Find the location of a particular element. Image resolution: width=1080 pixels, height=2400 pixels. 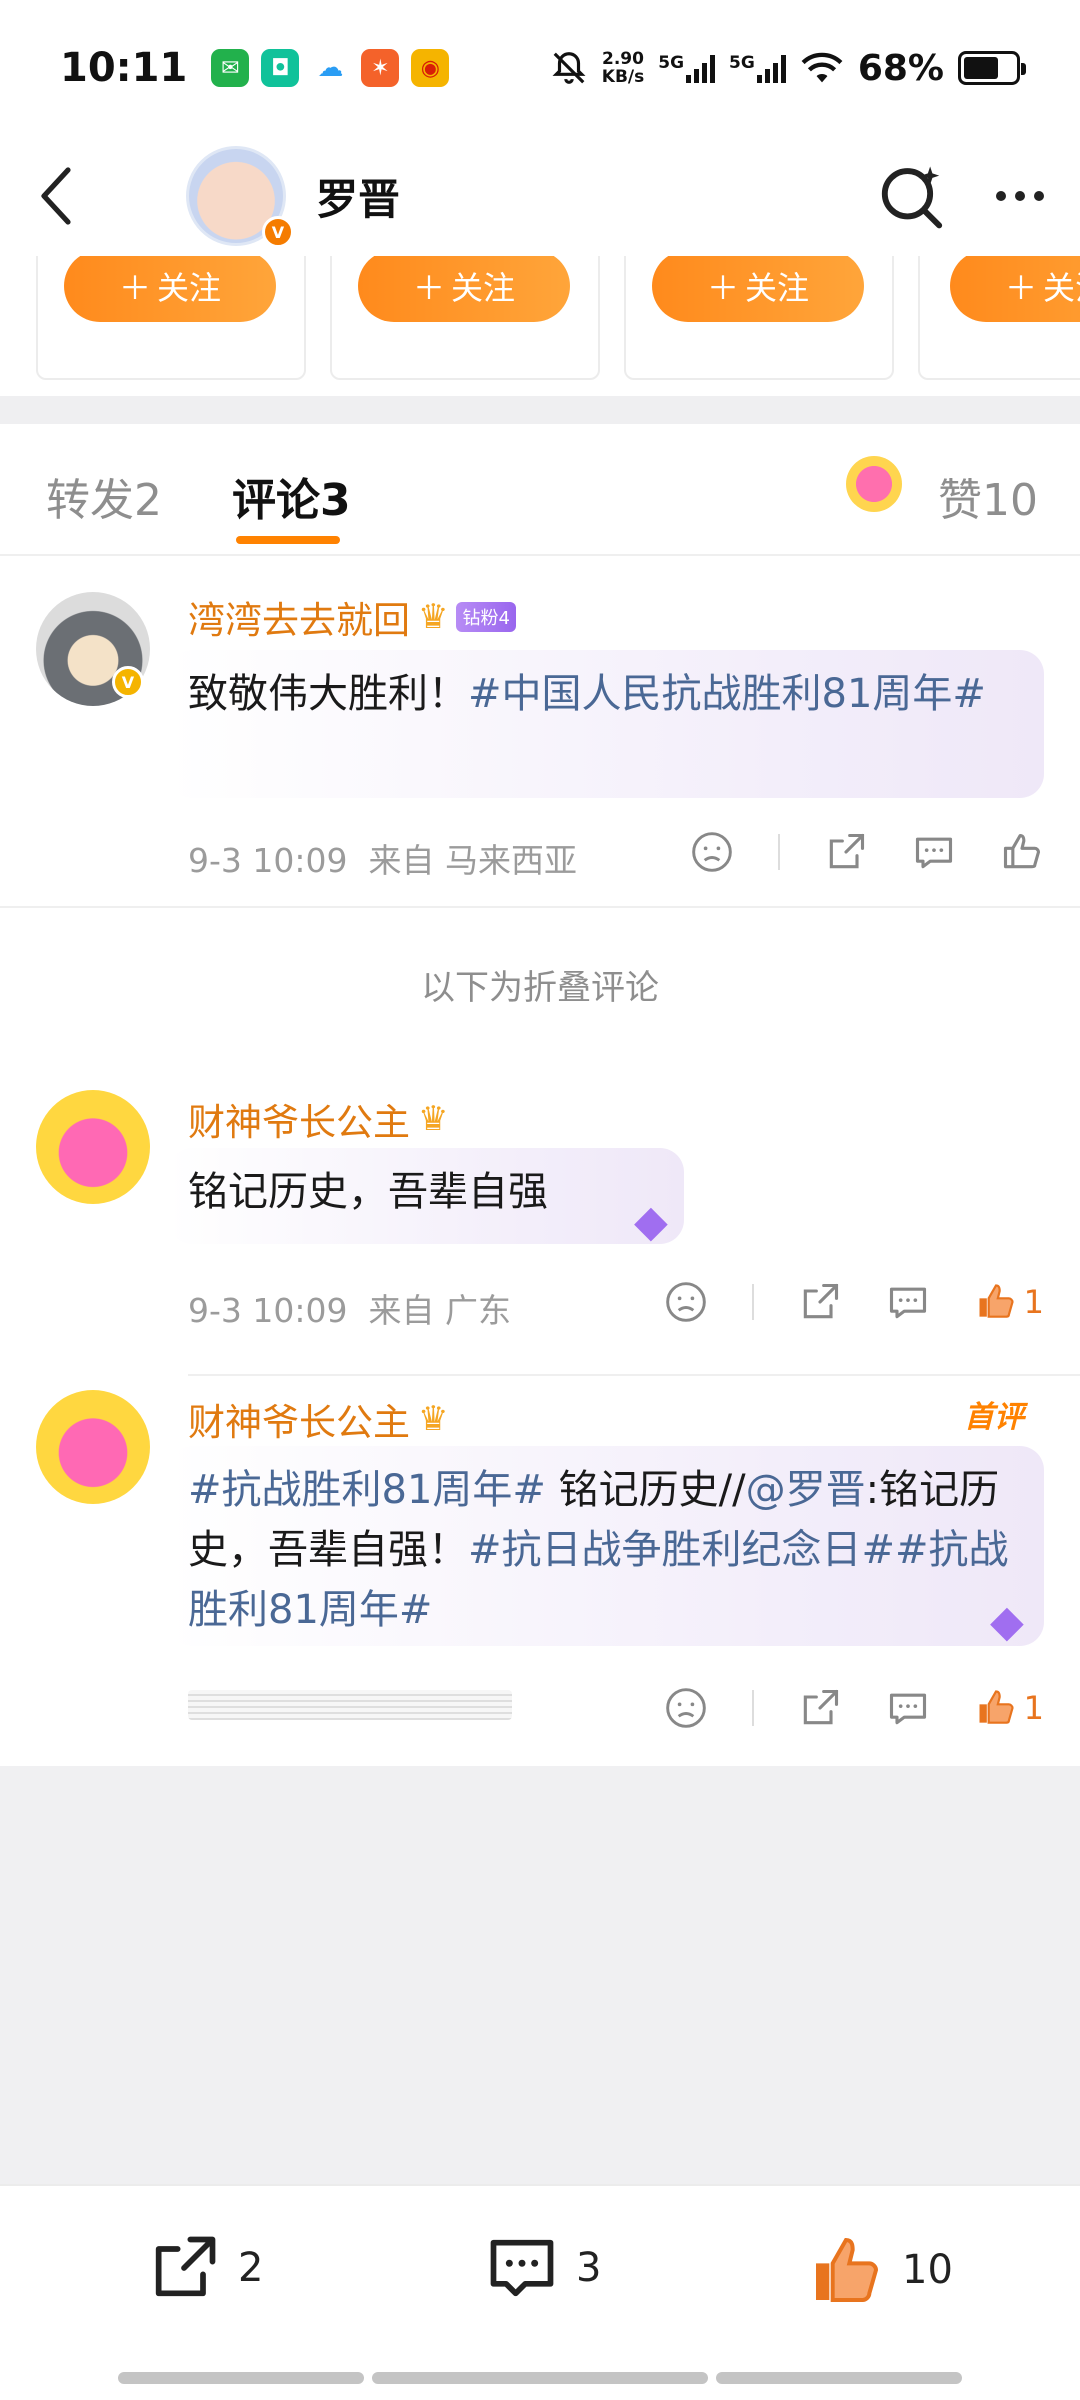

comment-button: 3 is located at coordinates (542, 2268).